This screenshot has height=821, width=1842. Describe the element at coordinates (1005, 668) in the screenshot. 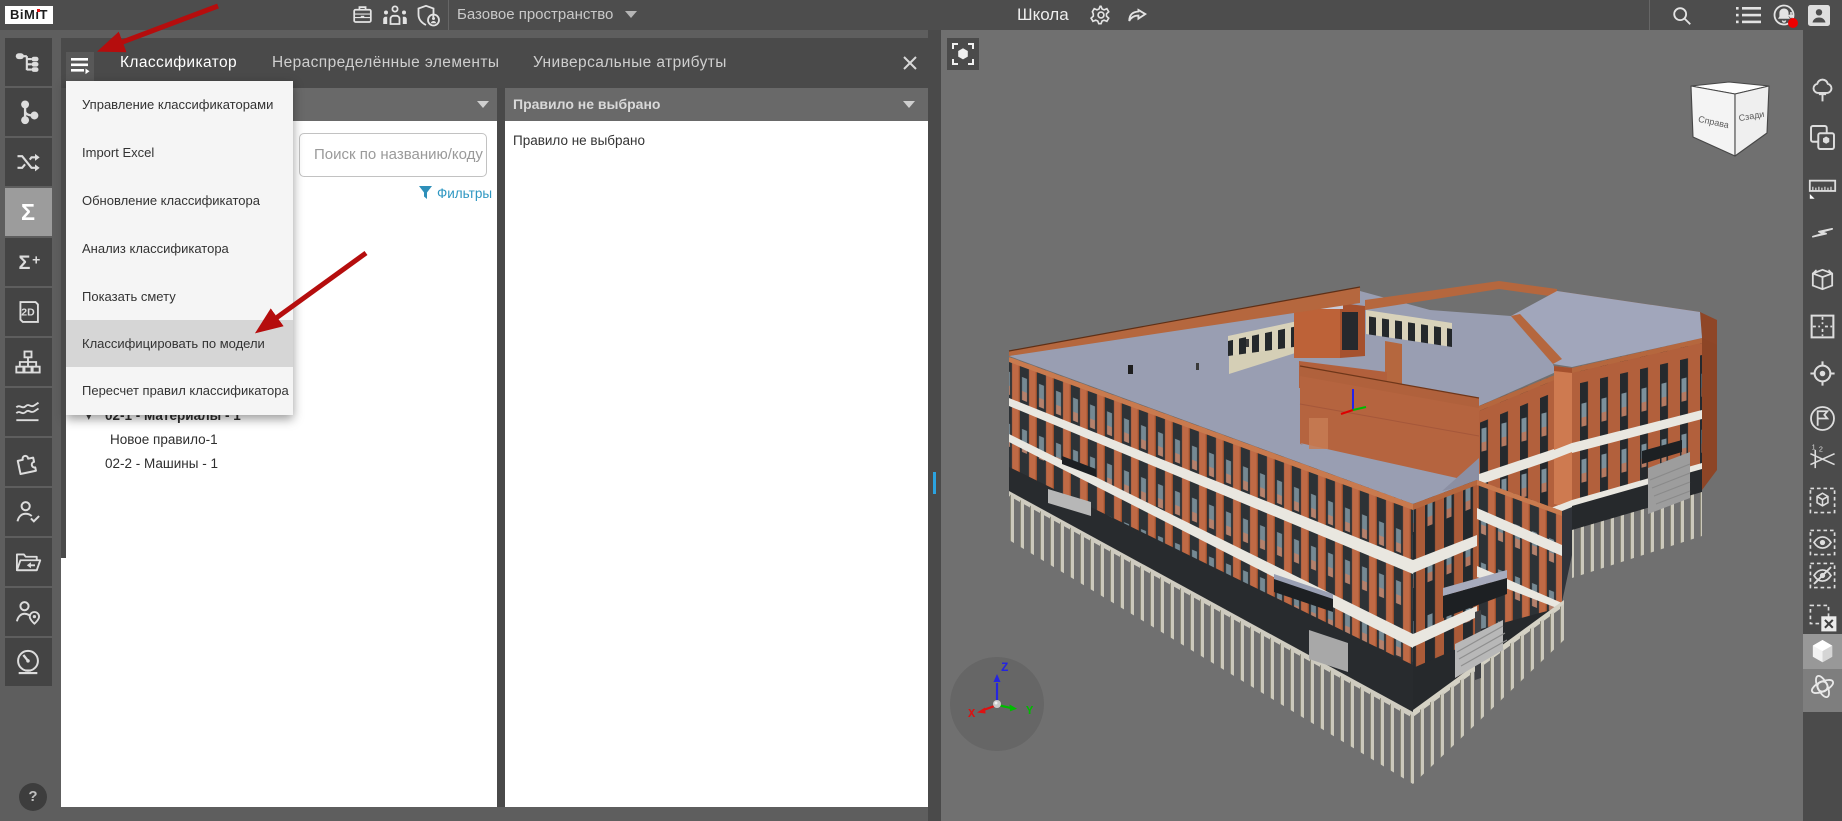

I see `svg-text: Z` at that location.